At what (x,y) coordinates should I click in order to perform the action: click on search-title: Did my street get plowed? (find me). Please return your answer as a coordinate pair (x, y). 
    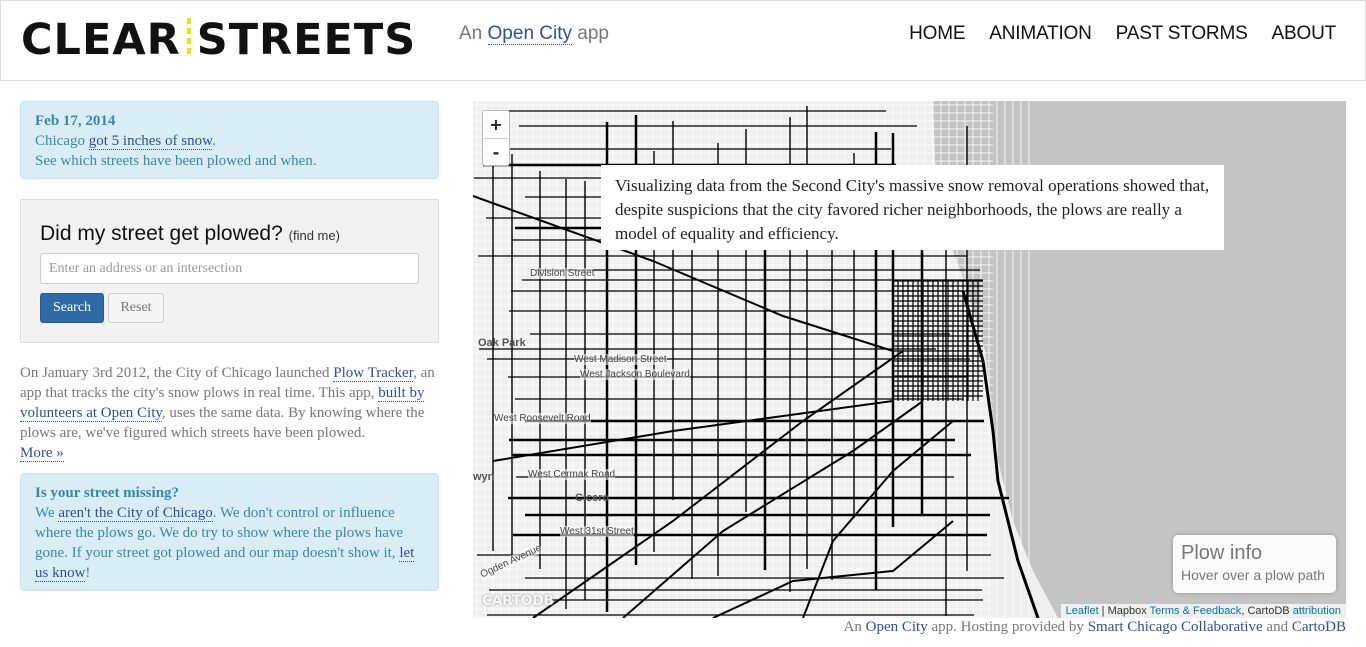
    Looking at the image, I should click on (190, 234).